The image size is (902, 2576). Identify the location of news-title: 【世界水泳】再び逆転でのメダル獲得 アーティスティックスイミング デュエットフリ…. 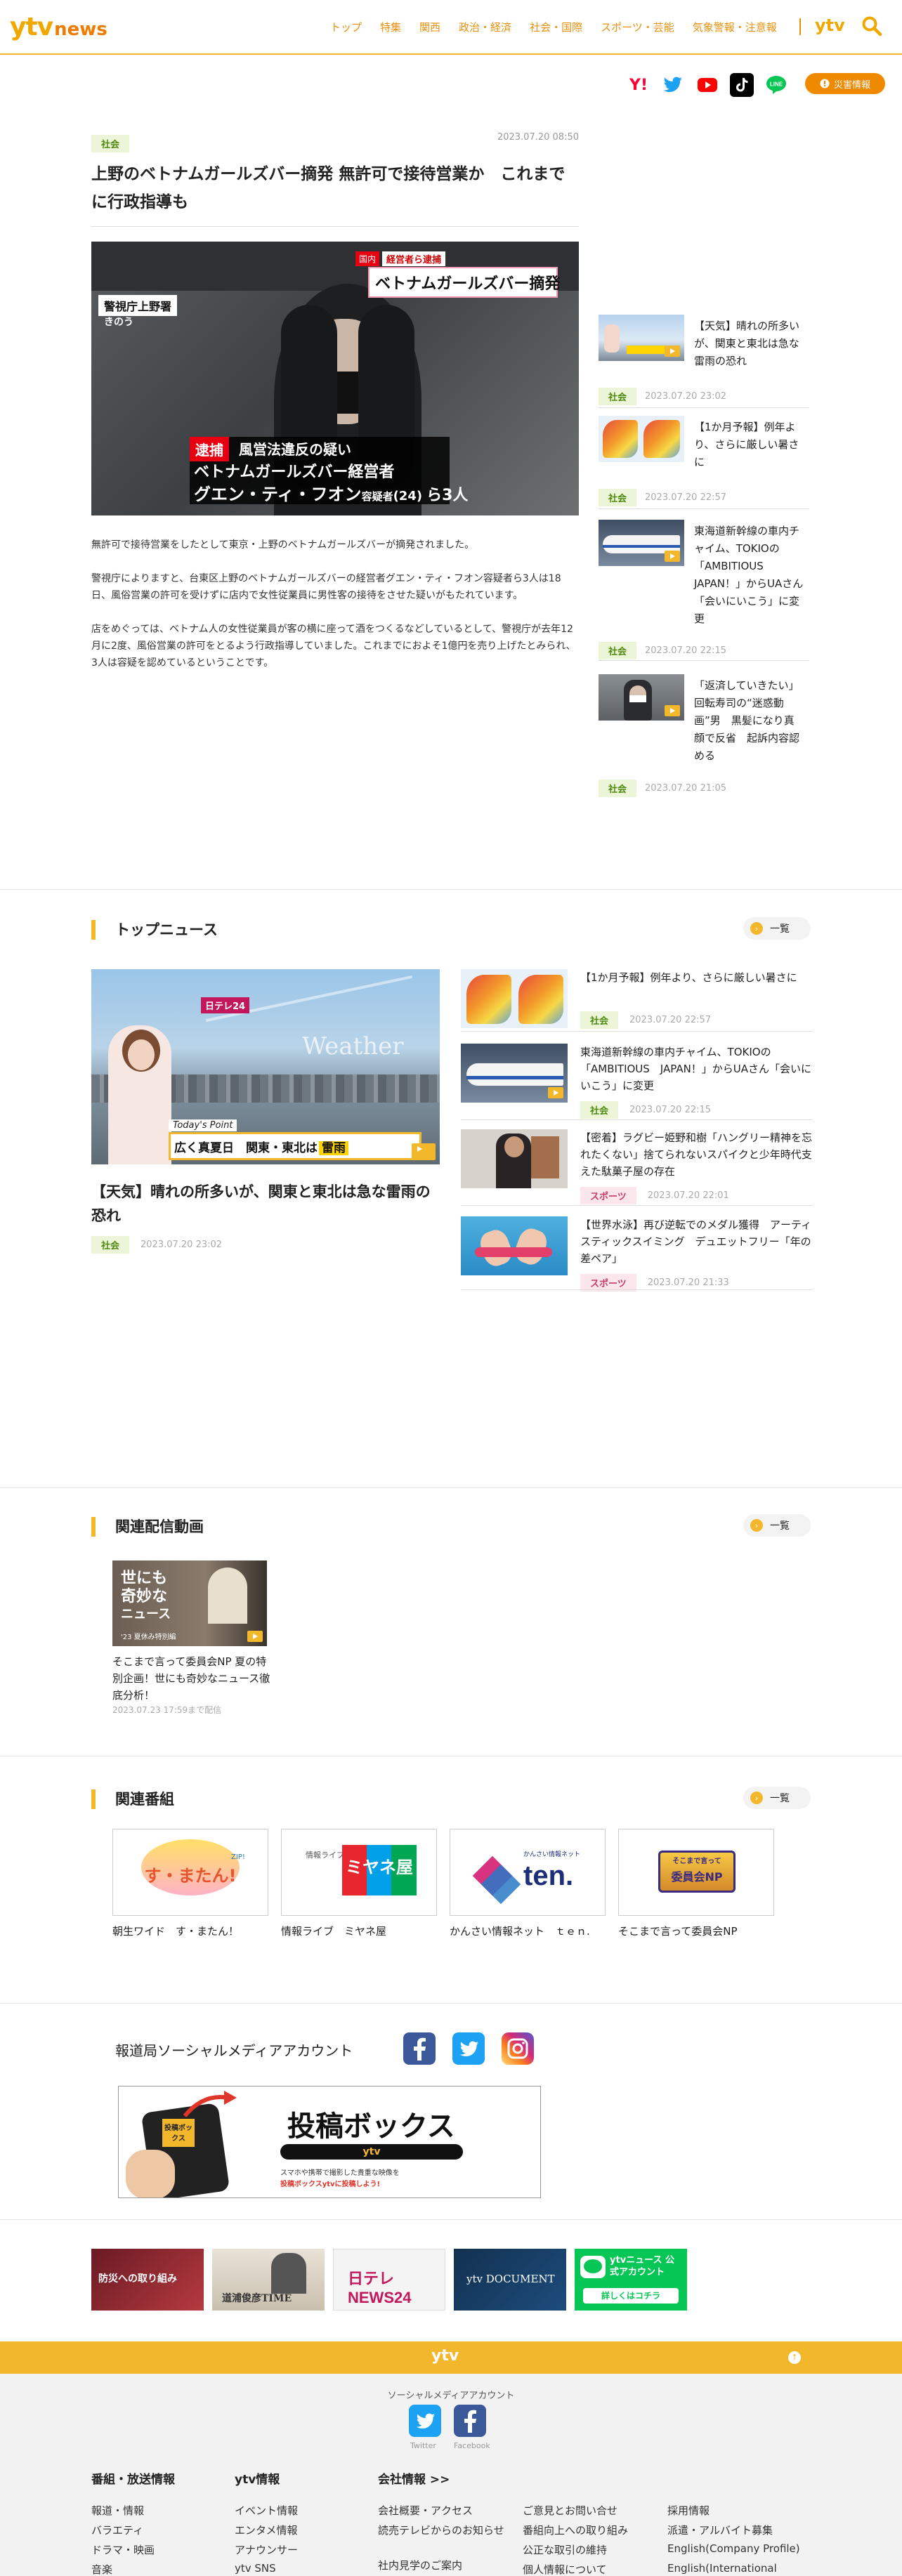
(696, 1241).